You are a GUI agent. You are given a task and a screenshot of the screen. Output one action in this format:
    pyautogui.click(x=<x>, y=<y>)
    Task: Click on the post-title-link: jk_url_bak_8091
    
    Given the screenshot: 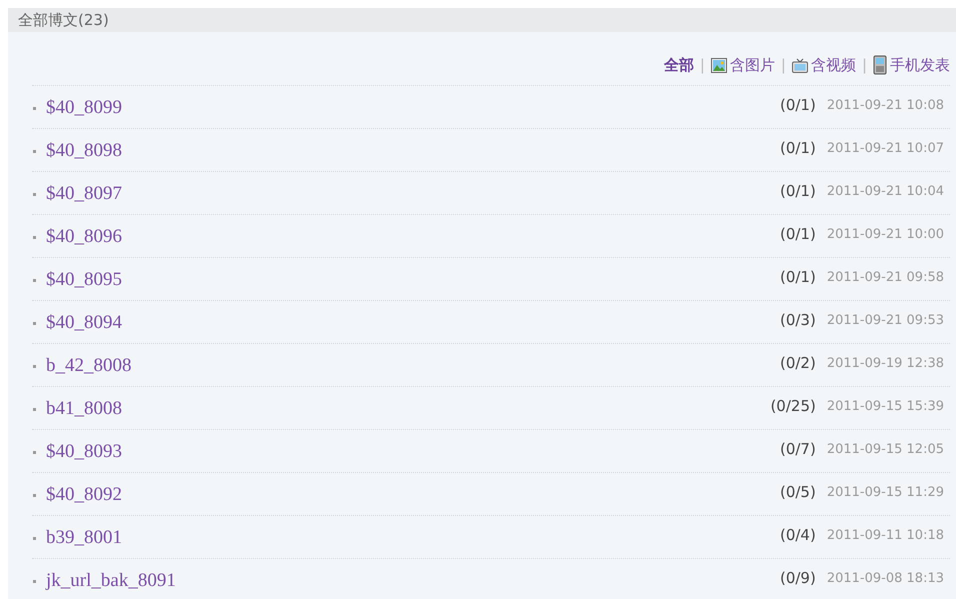 What is the action you would take?
    pyautogui.click(x=413, y=581)
    